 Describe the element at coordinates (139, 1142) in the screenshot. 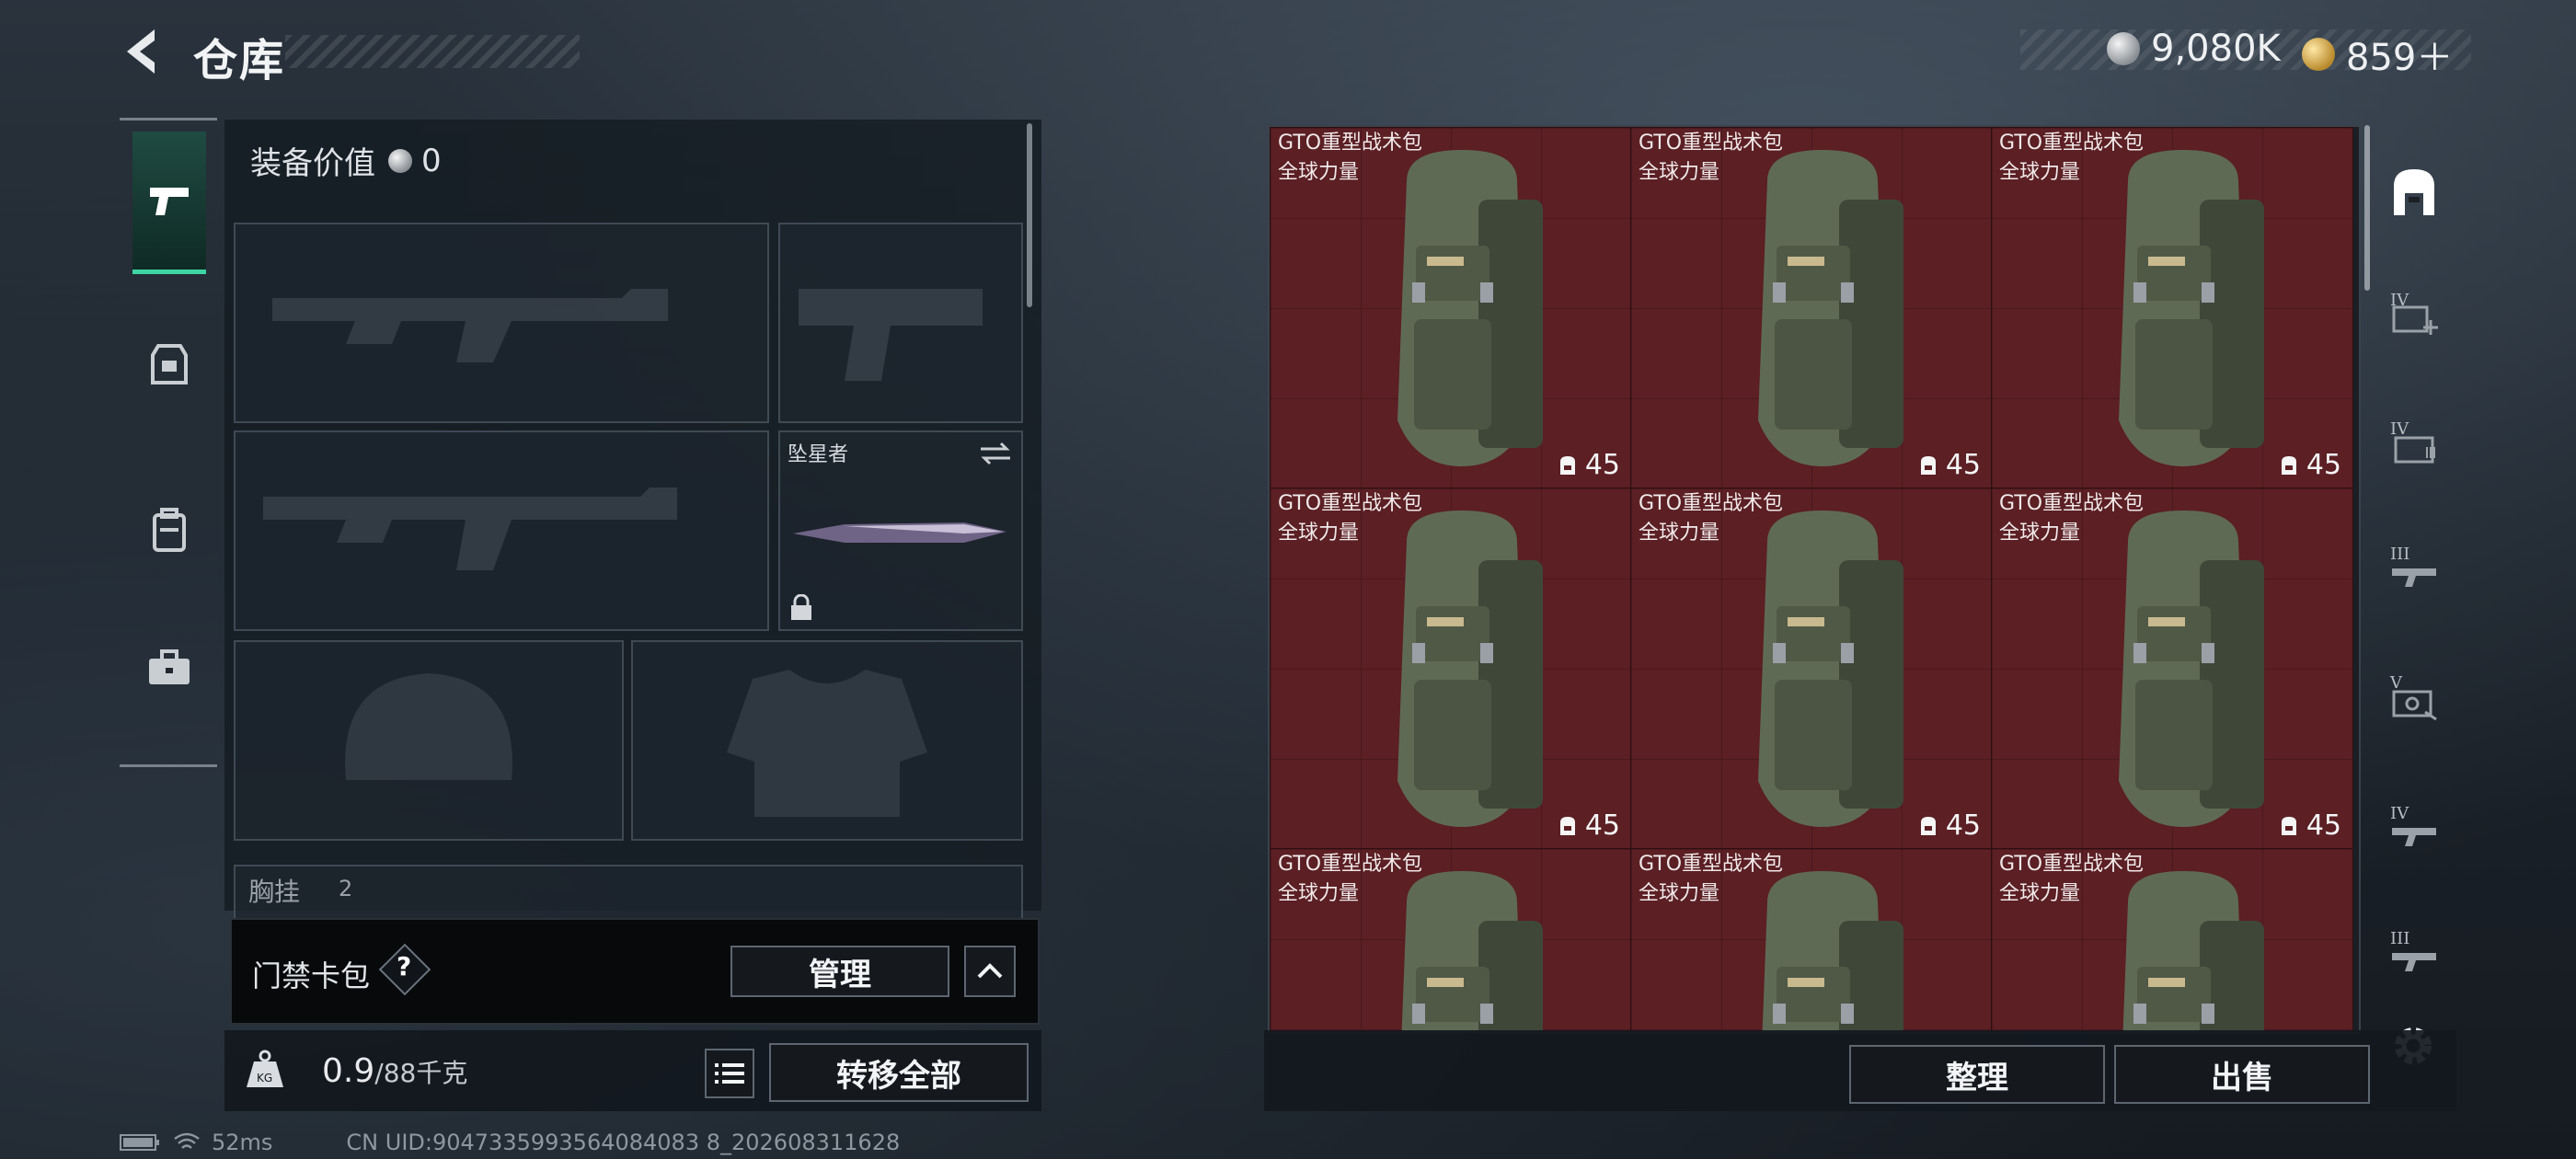

I see `battery-icon` at that location.